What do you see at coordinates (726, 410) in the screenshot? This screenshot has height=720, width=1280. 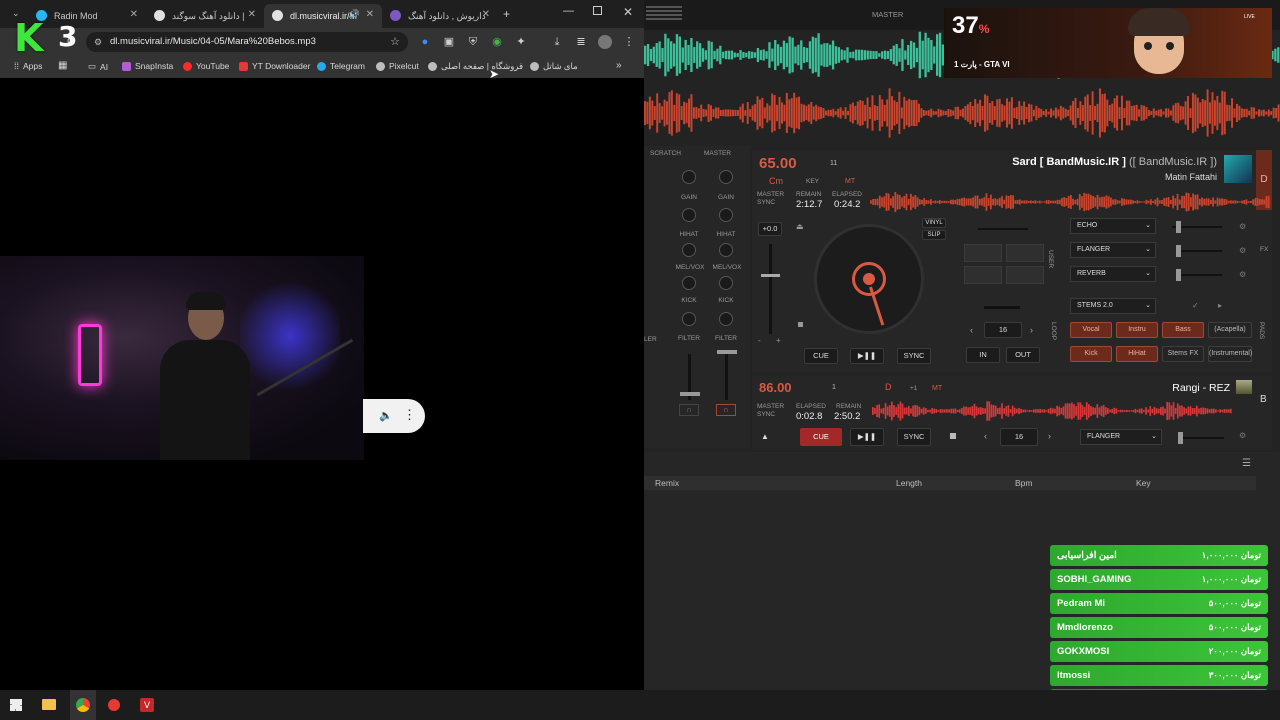 I see `headphones-icon-right: ∩` at bounding box center [726, 410].